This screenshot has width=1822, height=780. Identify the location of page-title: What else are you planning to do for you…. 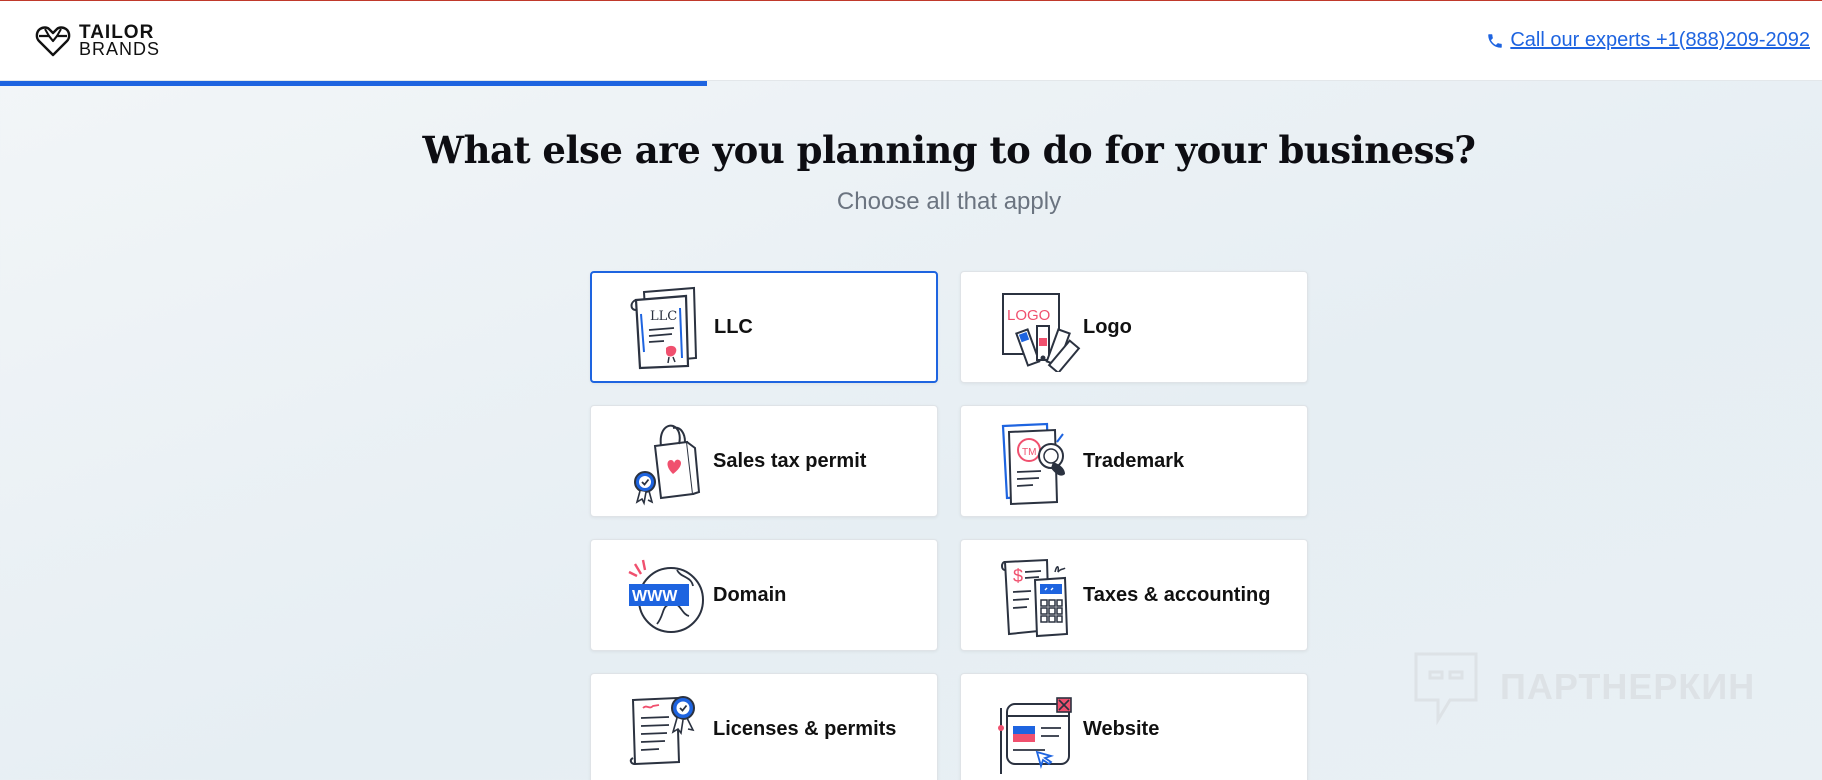
(949, 150).